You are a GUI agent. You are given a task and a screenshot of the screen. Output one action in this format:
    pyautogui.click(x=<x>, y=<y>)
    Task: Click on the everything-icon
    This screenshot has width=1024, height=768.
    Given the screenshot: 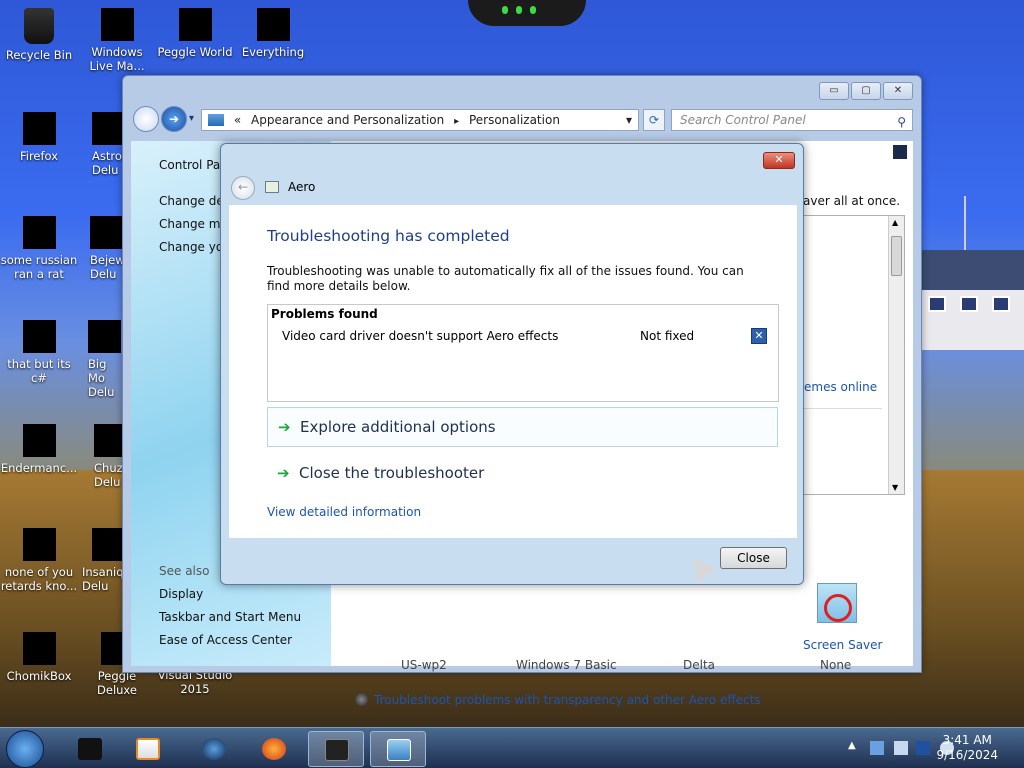 What is the action you would take?
    pyautogui.click(x=273, y=24)
    